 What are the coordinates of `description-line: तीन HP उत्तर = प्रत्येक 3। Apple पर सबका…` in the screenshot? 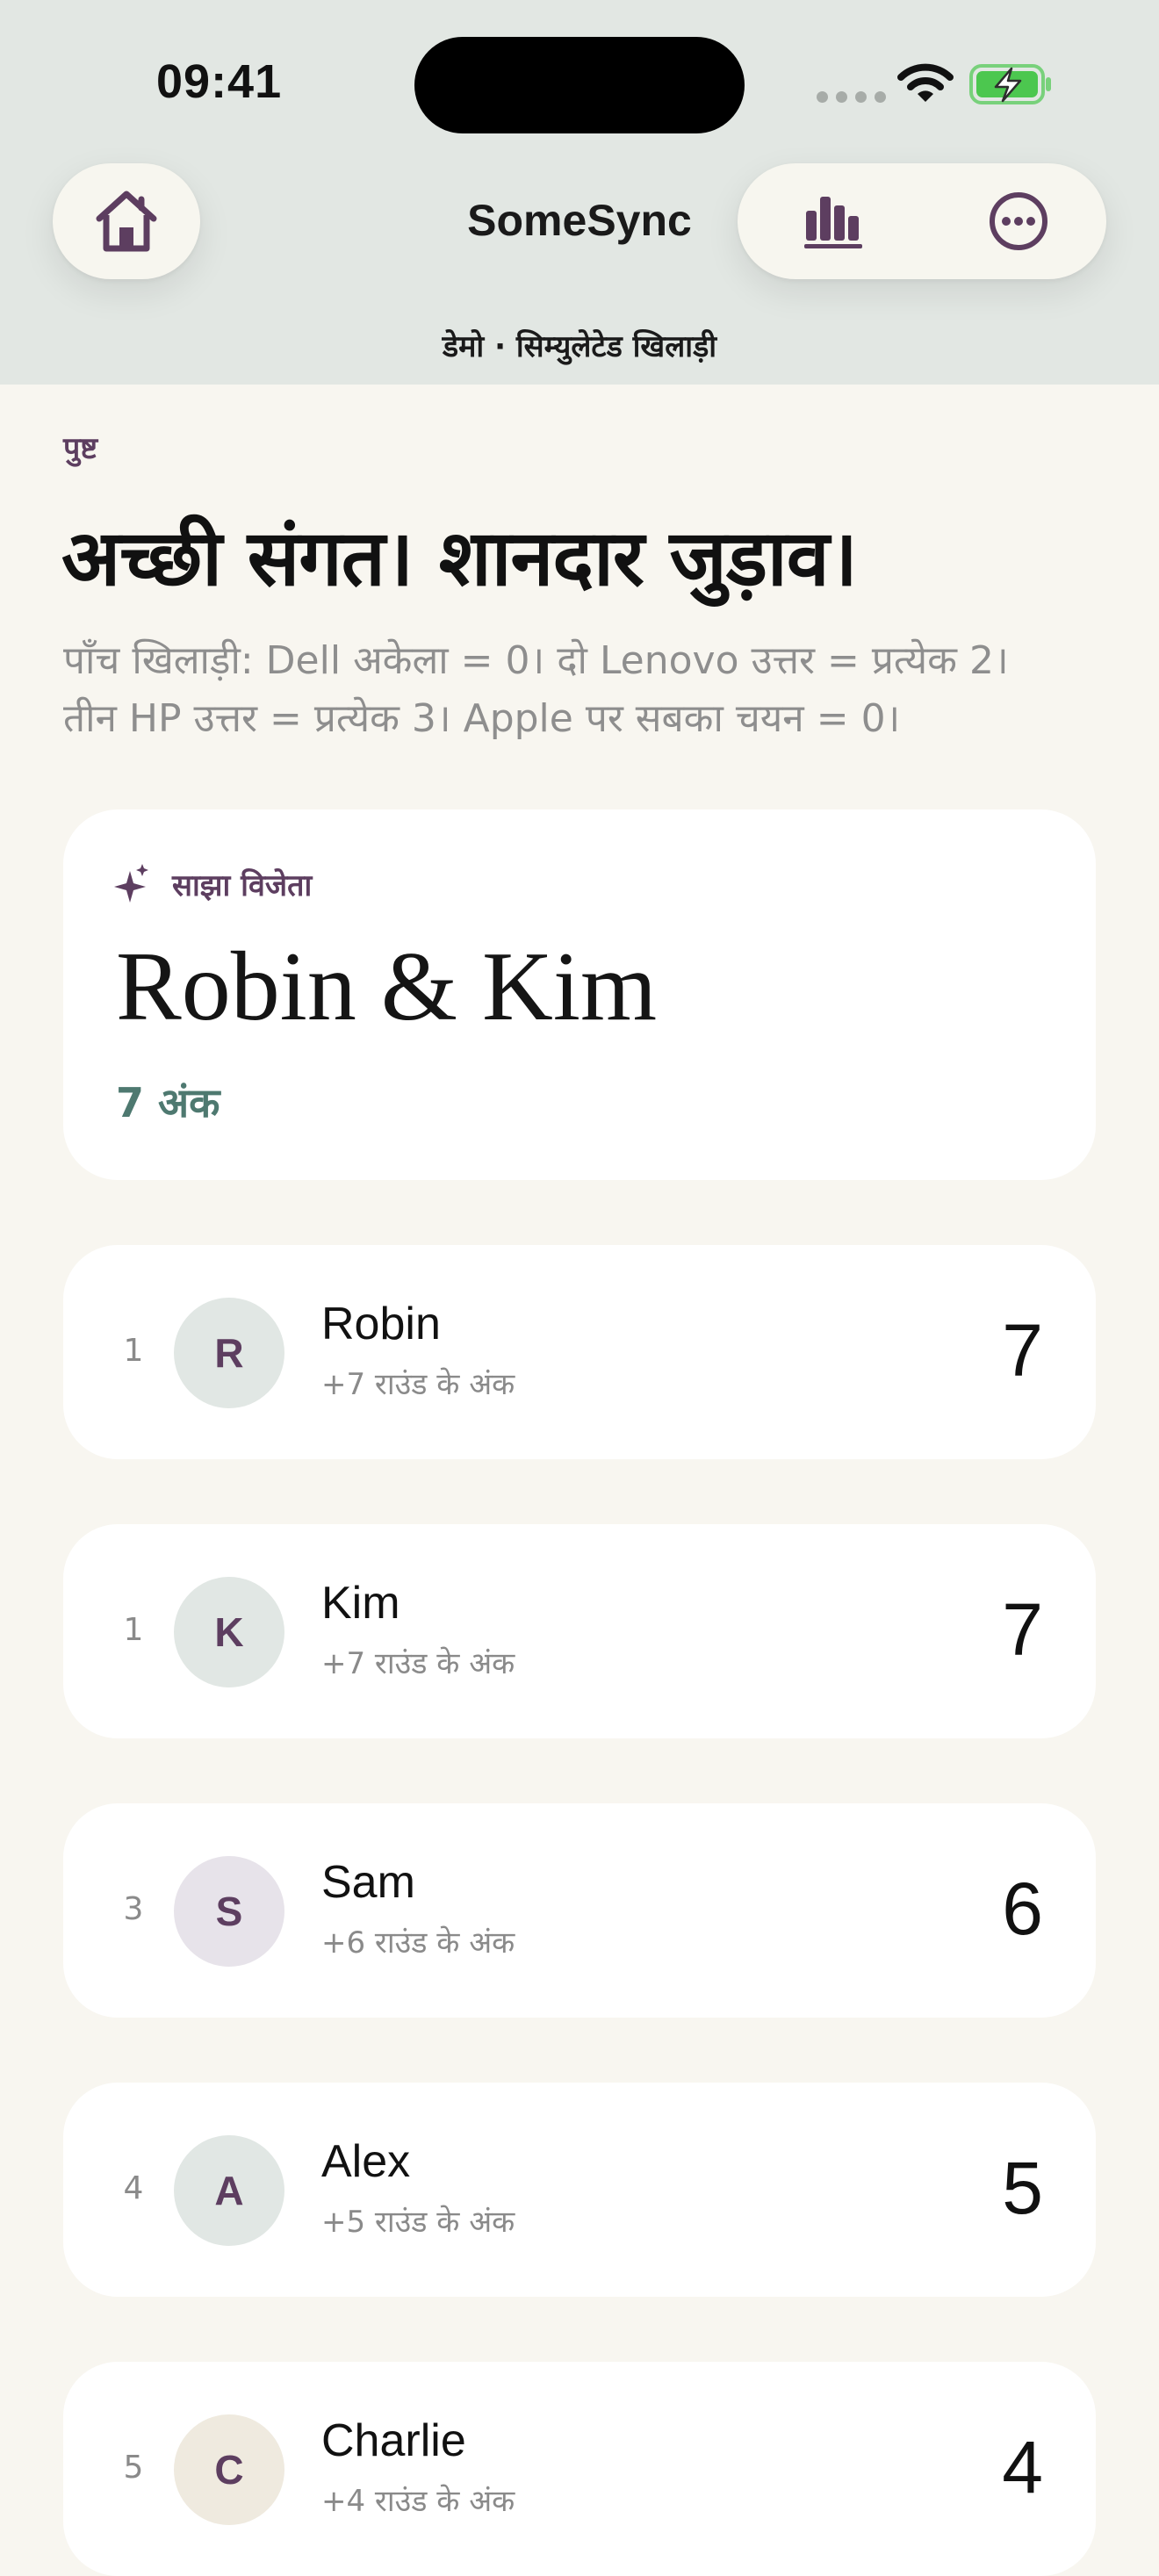 It's located at (482, 718).